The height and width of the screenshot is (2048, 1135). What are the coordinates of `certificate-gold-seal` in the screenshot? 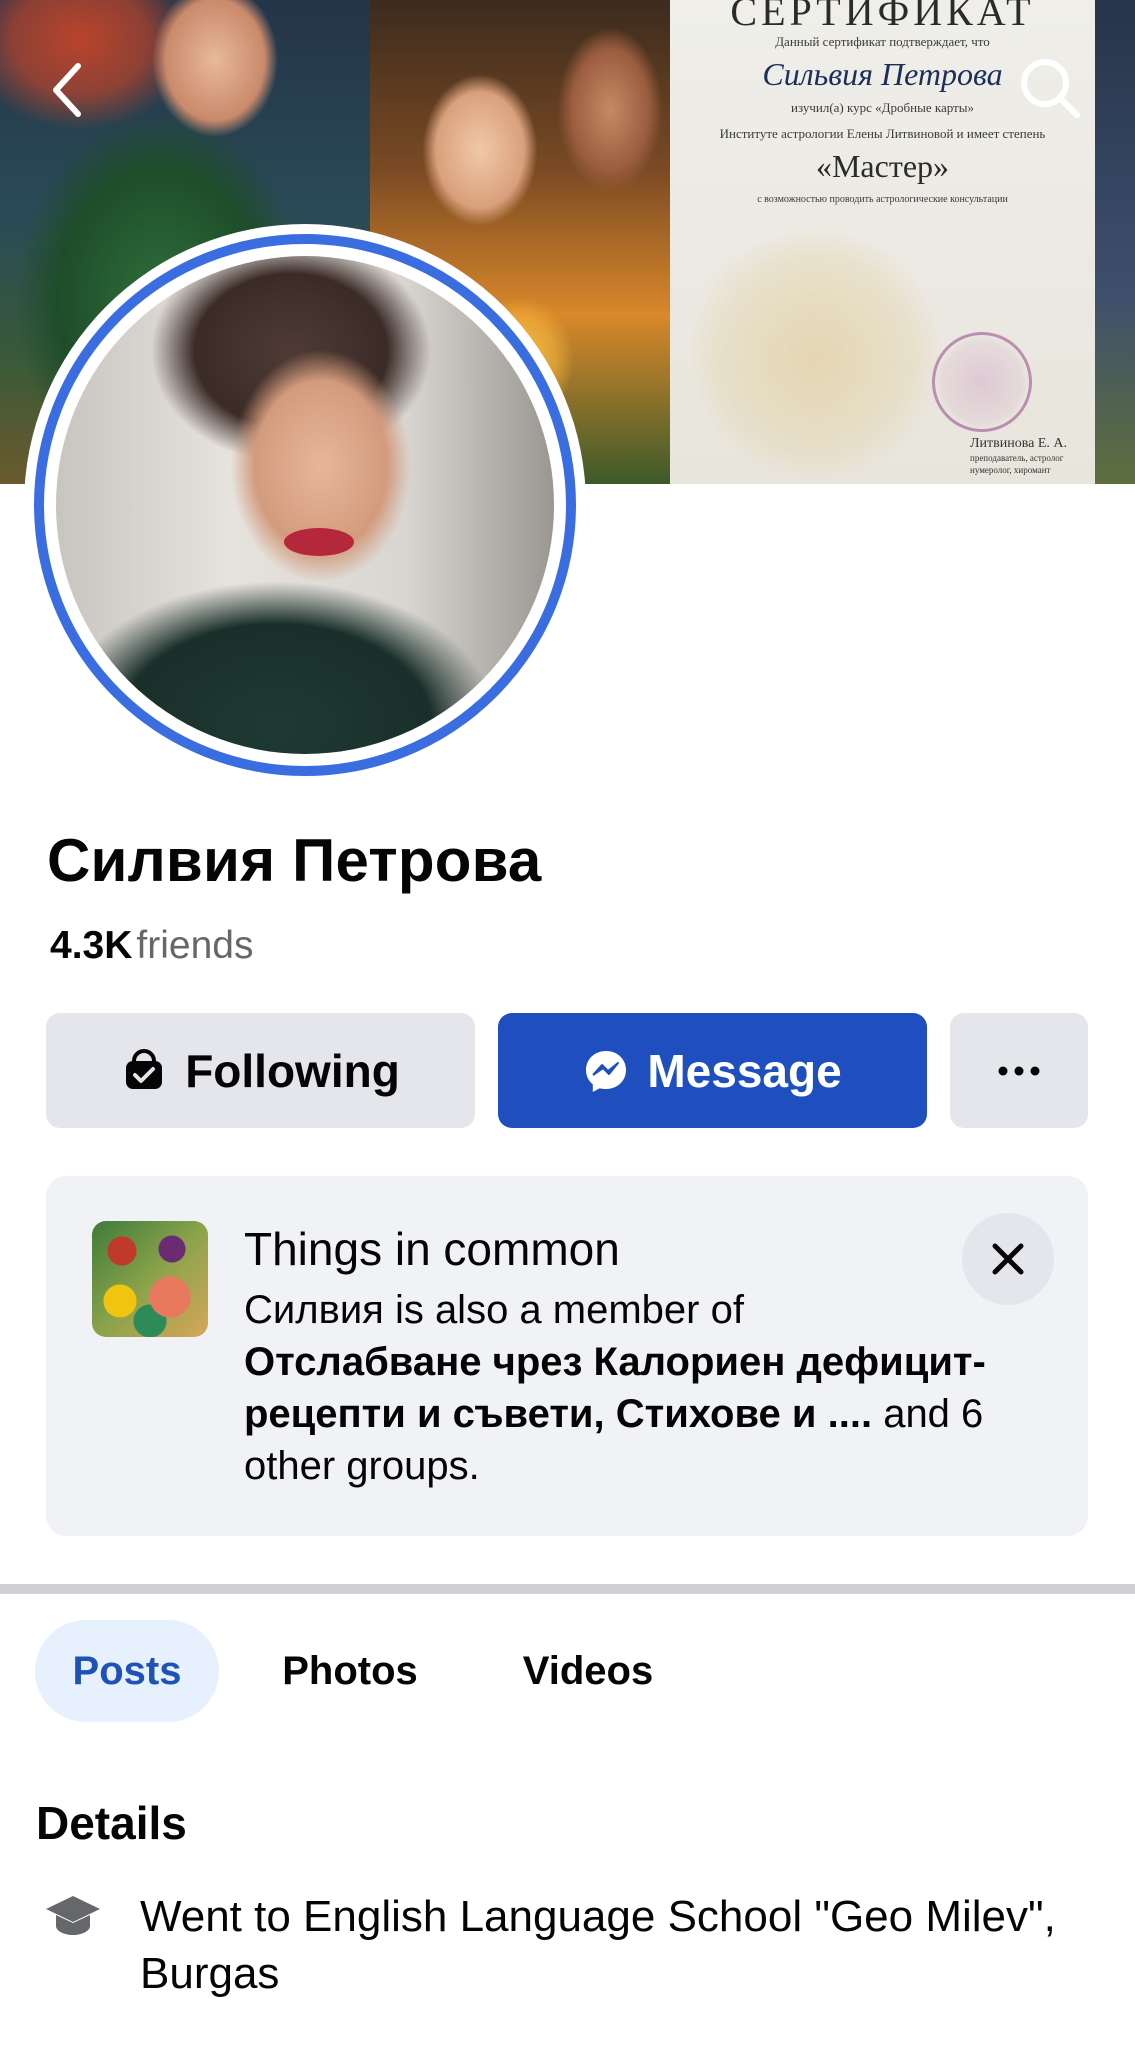 It's located at (815, 355).